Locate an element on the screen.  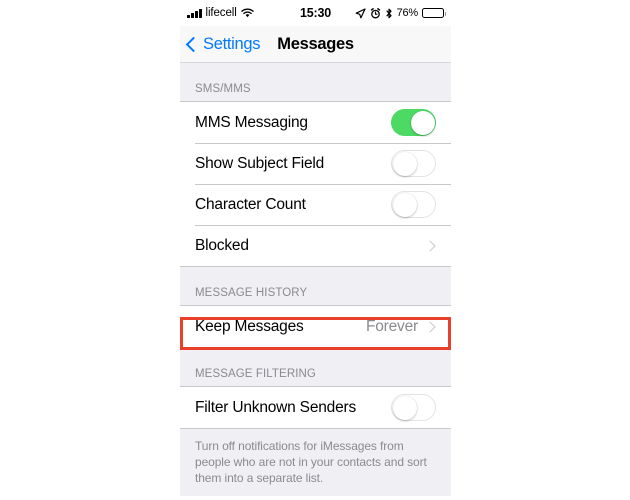
section-group-message-history: Keep Messages Forever is located at coordinates (315, 326).